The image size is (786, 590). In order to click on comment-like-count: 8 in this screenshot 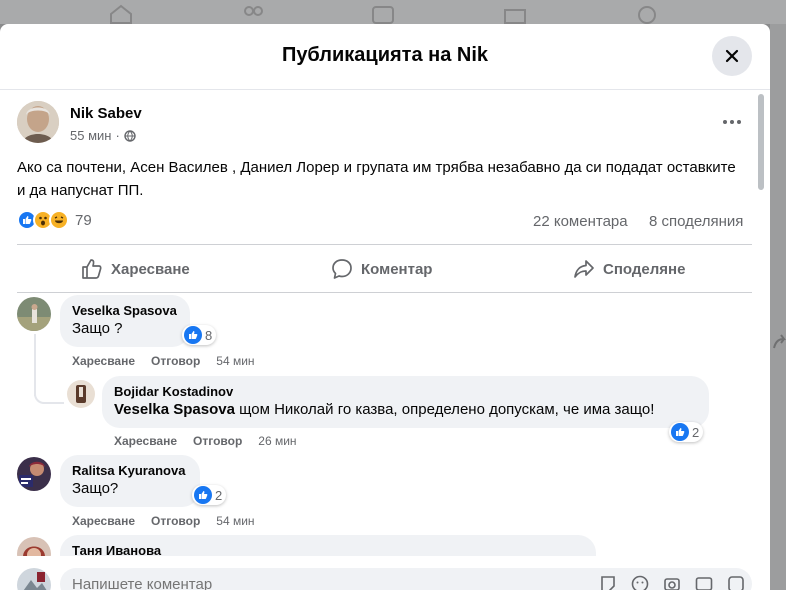, I will do `click(209, 335)`.